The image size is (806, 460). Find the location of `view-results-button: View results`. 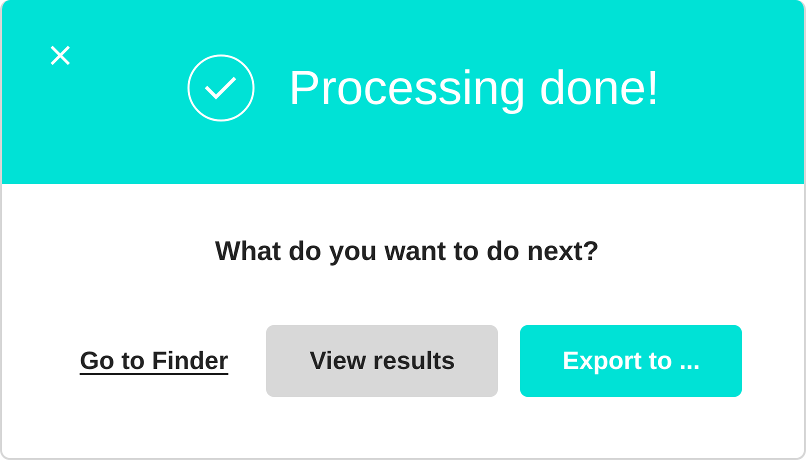

view-results-button: View results is located at coordinates (382, 361).